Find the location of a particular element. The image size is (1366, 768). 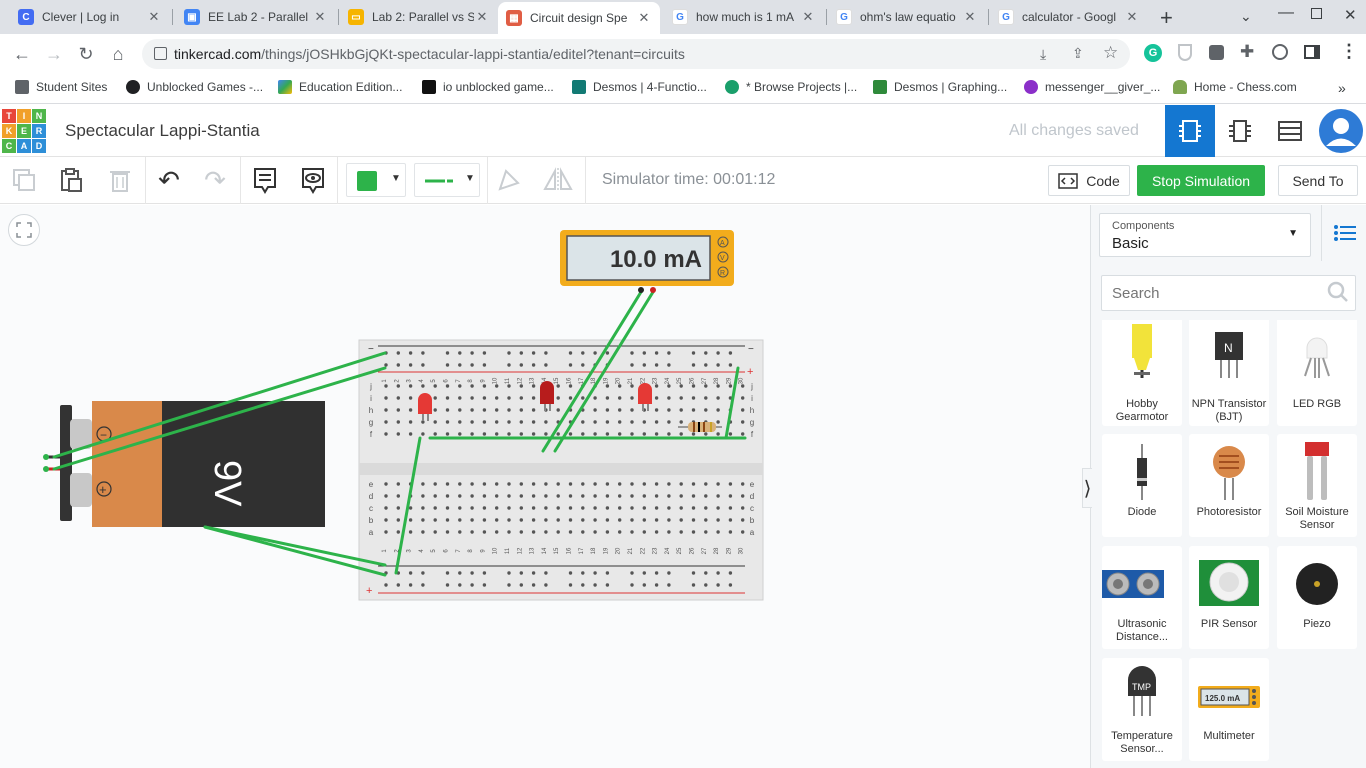

notes-visibility-button is located at coordinates (313, 180).